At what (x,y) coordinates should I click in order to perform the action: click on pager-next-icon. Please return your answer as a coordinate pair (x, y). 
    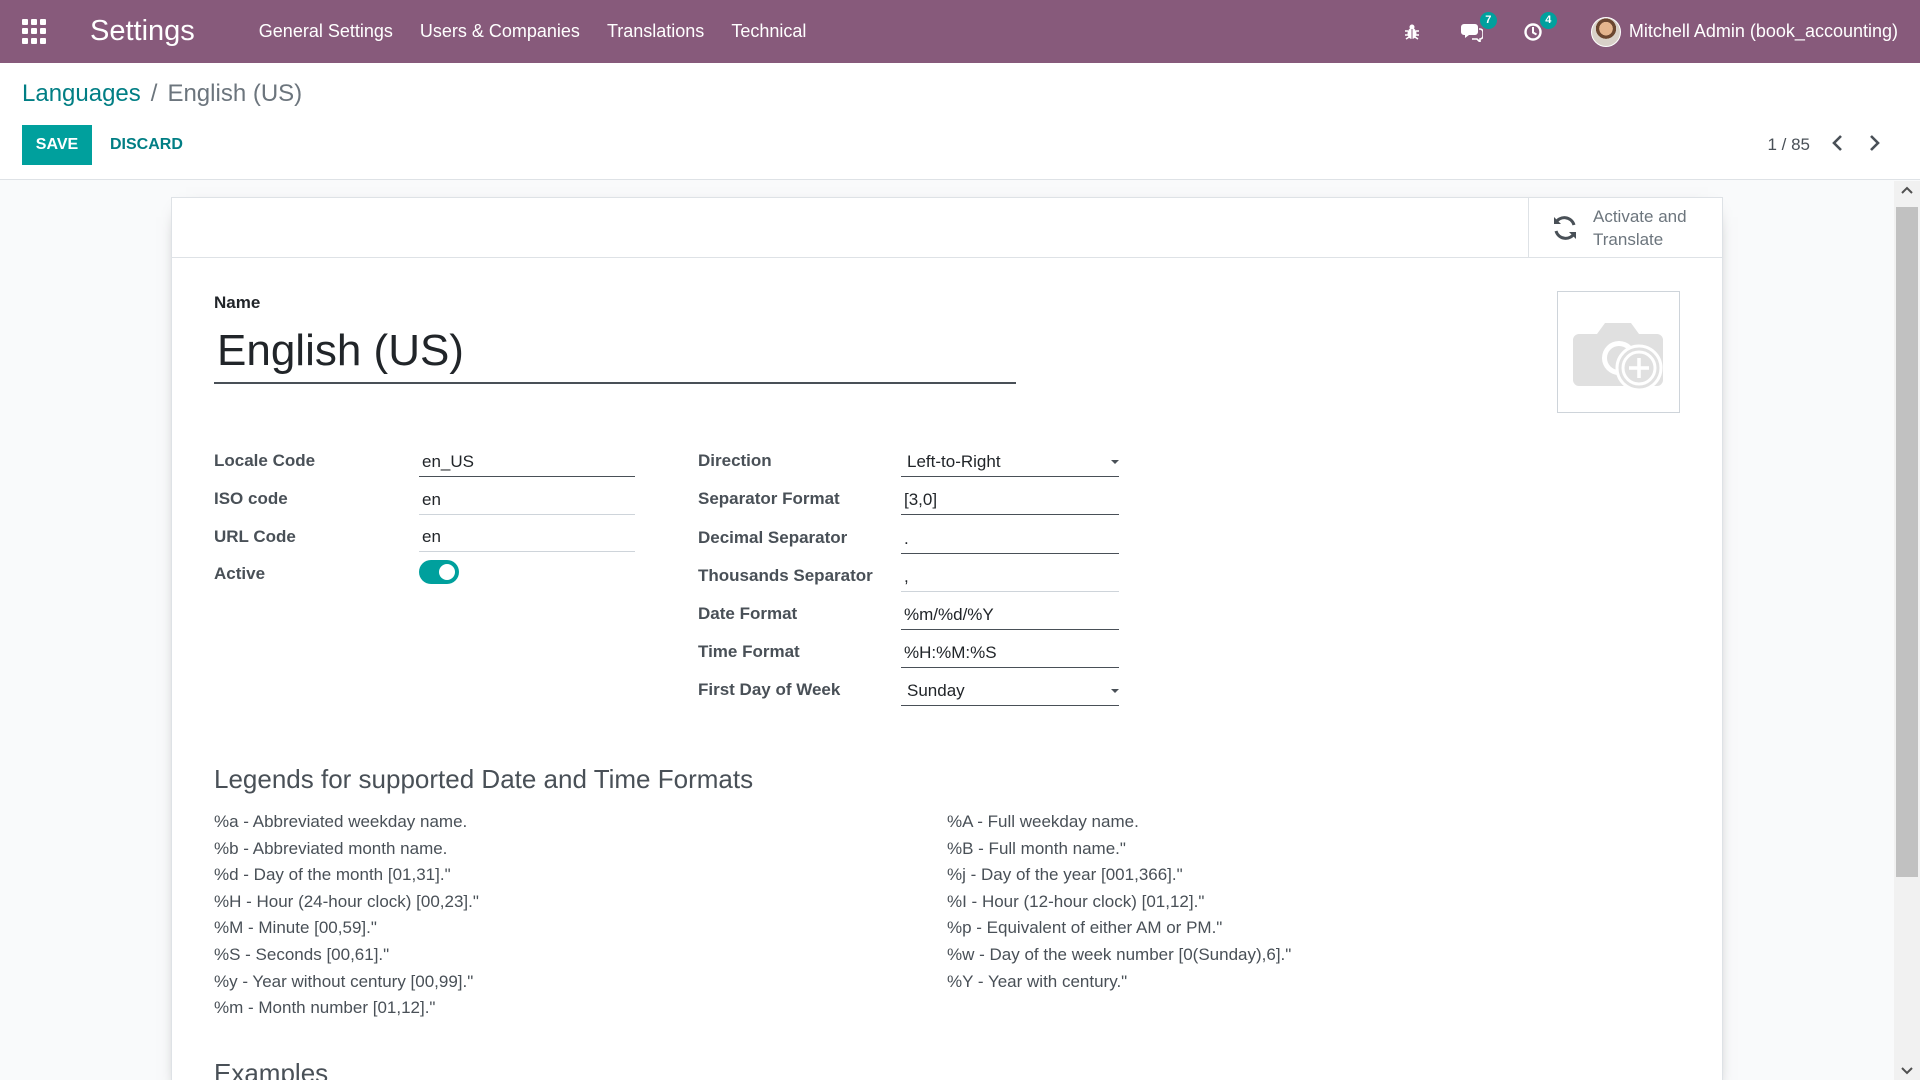
    Looking at the image, I should click on (1874, 143).